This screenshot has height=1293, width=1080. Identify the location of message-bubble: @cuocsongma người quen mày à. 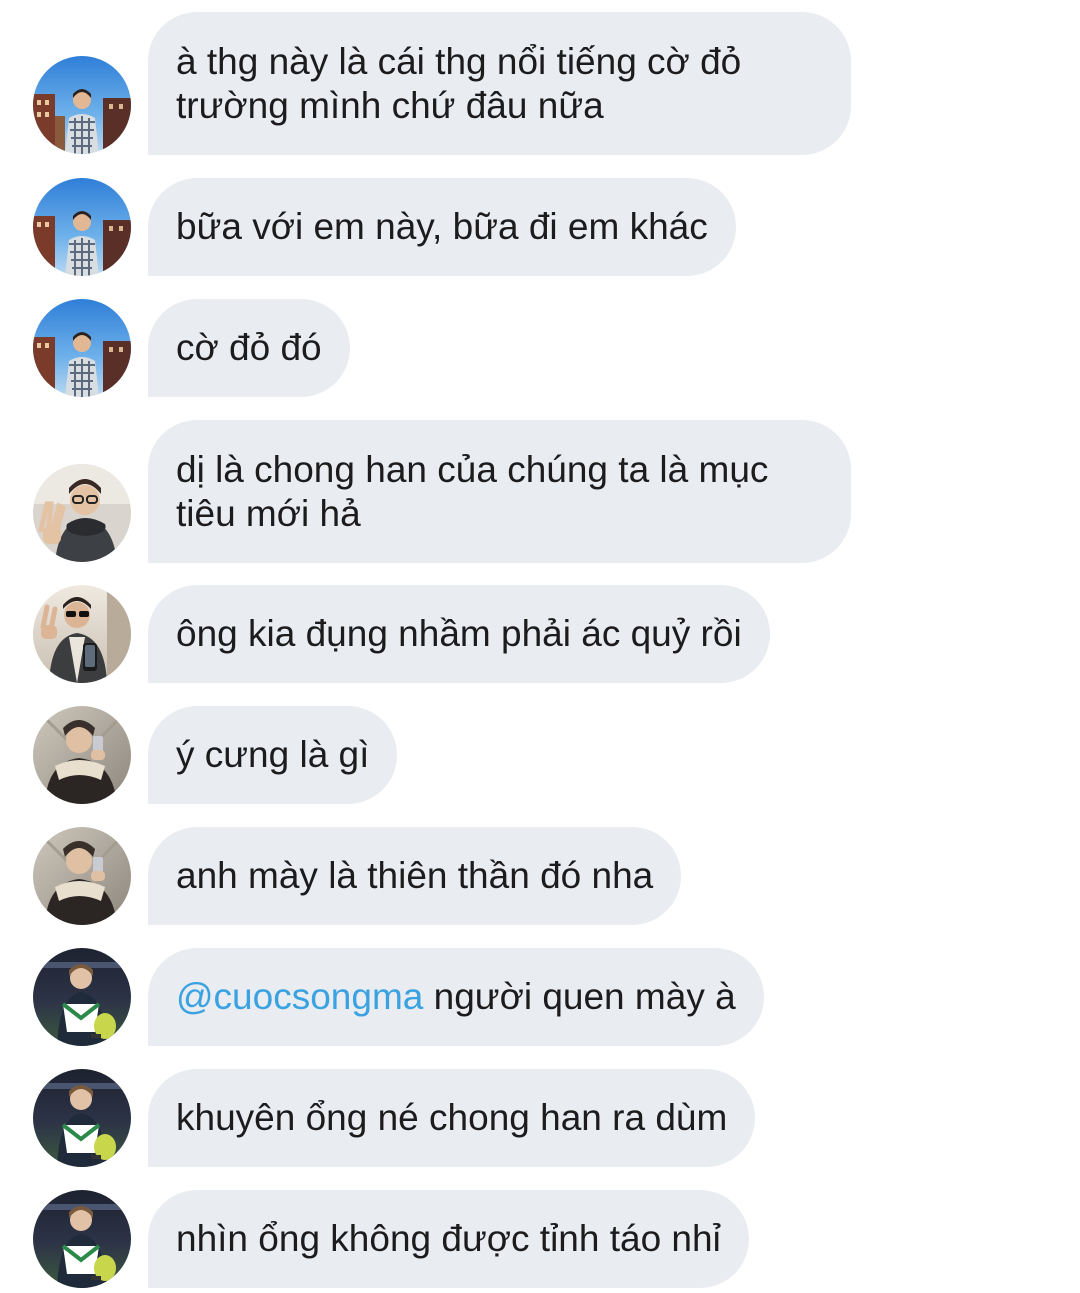
(456, 997).